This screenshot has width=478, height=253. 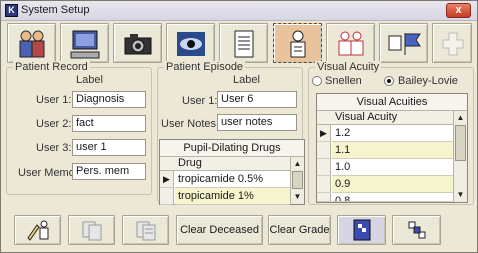 What do you see at coordinates (324, 133) in the screenshot?
I see `acuity-row-indicator: ▶` at bounding box center [324, 133].